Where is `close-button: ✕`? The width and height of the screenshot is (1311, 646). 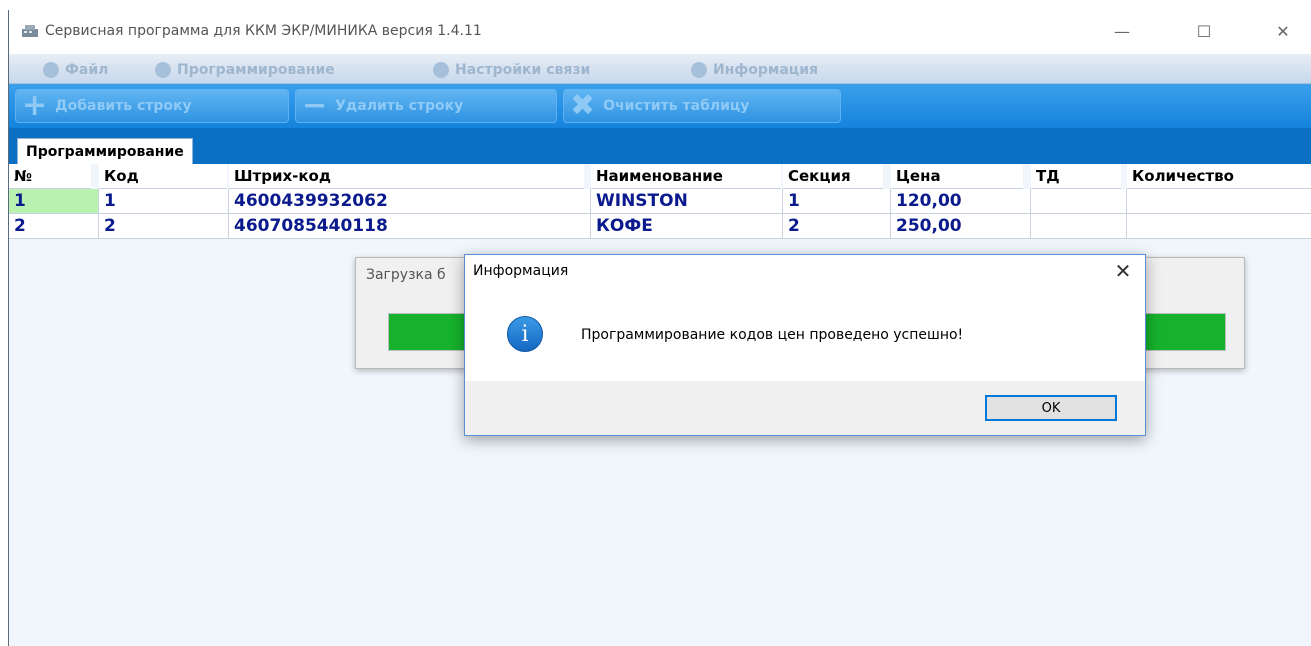 close-button: ✕ is located at coordinates (1283, 31).